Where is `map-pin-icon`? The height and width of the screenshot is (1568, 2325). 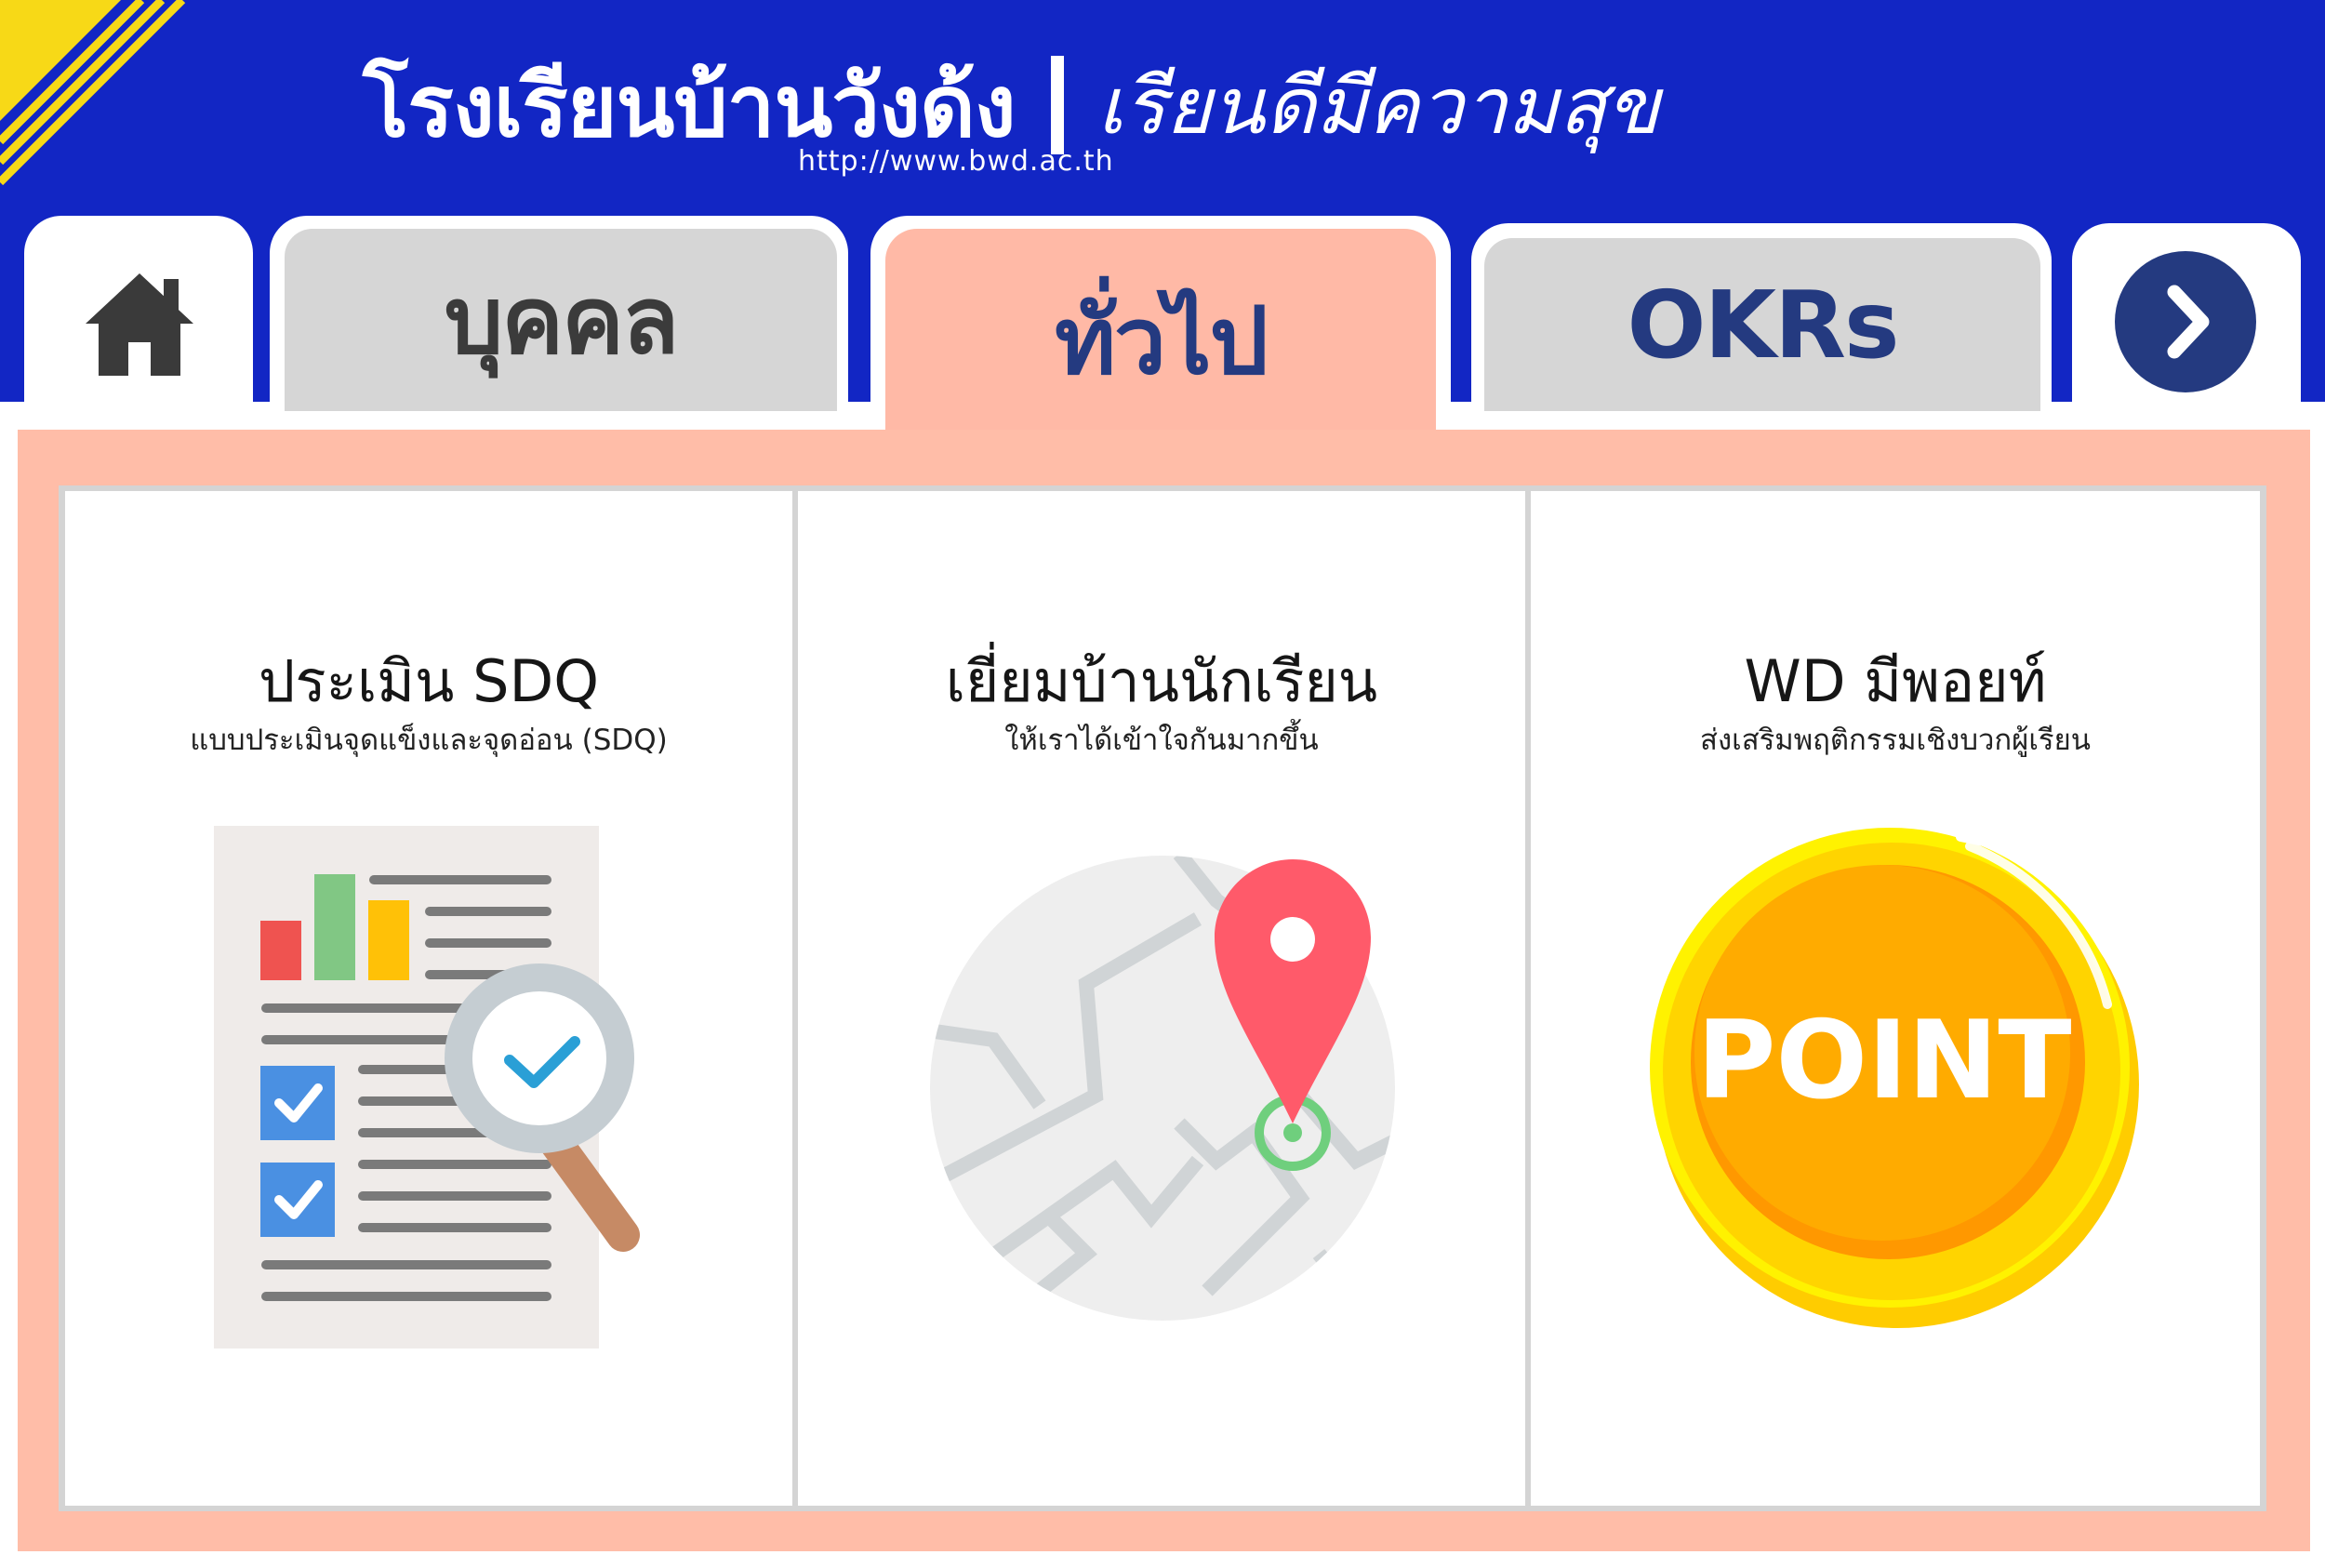
map-pin-icon is located at coordinates (1162, 1088).